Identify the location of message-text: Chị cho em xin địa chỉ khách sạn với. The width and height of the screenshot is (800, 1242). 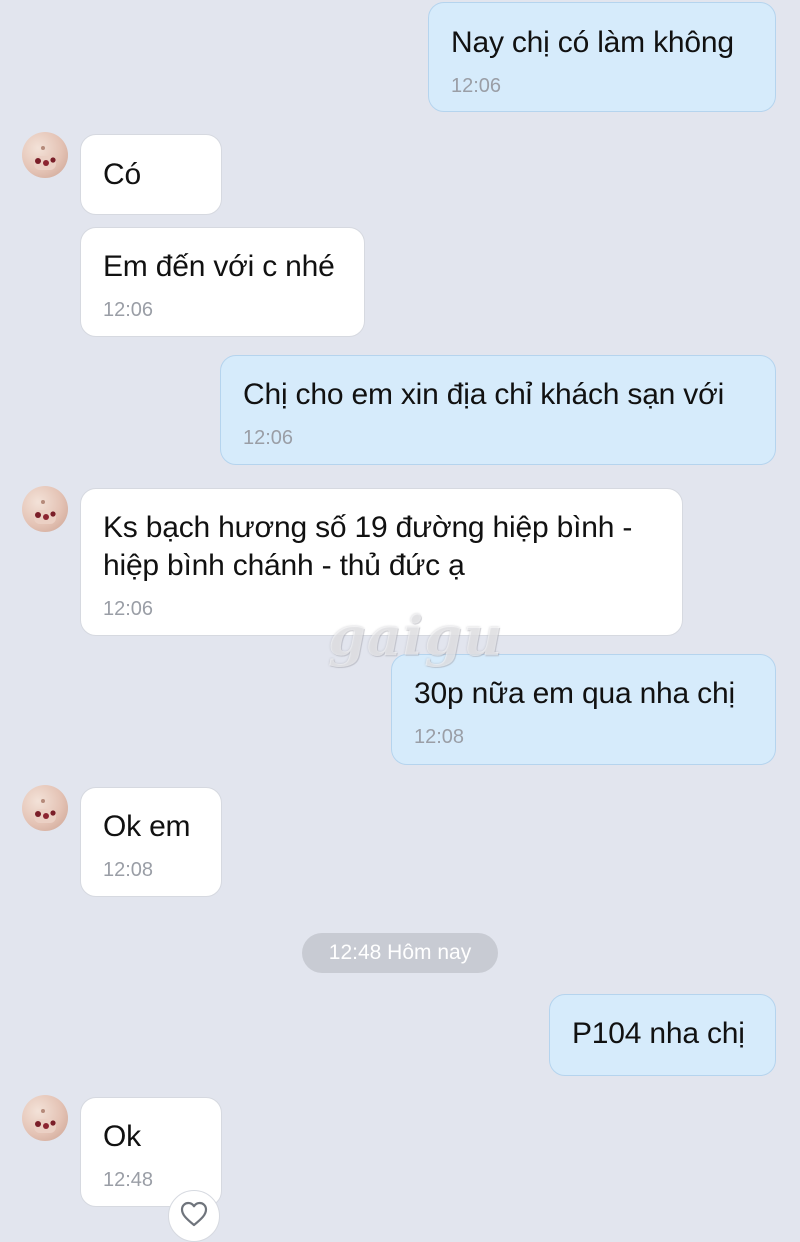
(484, 394).